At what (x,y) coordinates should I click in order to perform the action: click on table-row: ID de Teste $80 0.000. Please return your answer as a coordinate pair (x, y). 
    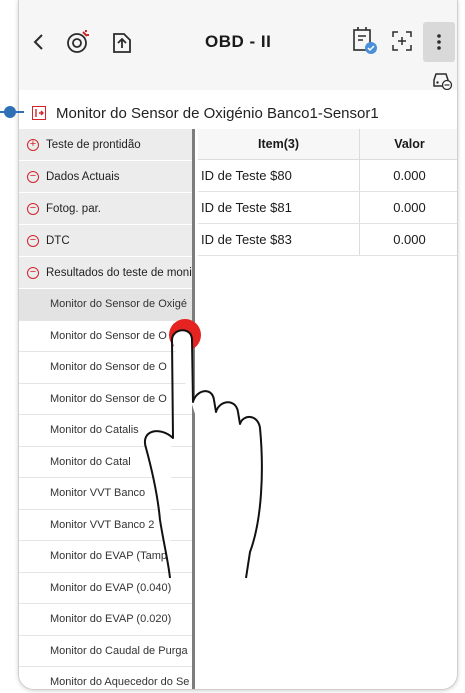
    Looking at the image, I should click on (327, 176).